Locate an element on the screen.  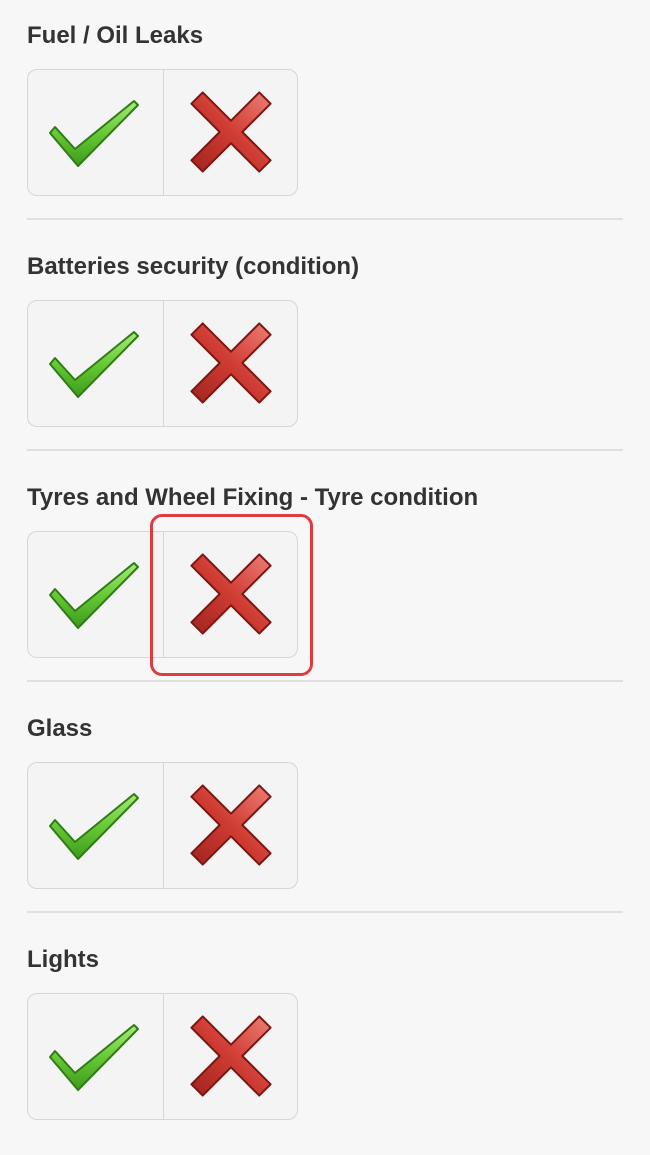
item-title: Glass is located at coordinates (60, 728).